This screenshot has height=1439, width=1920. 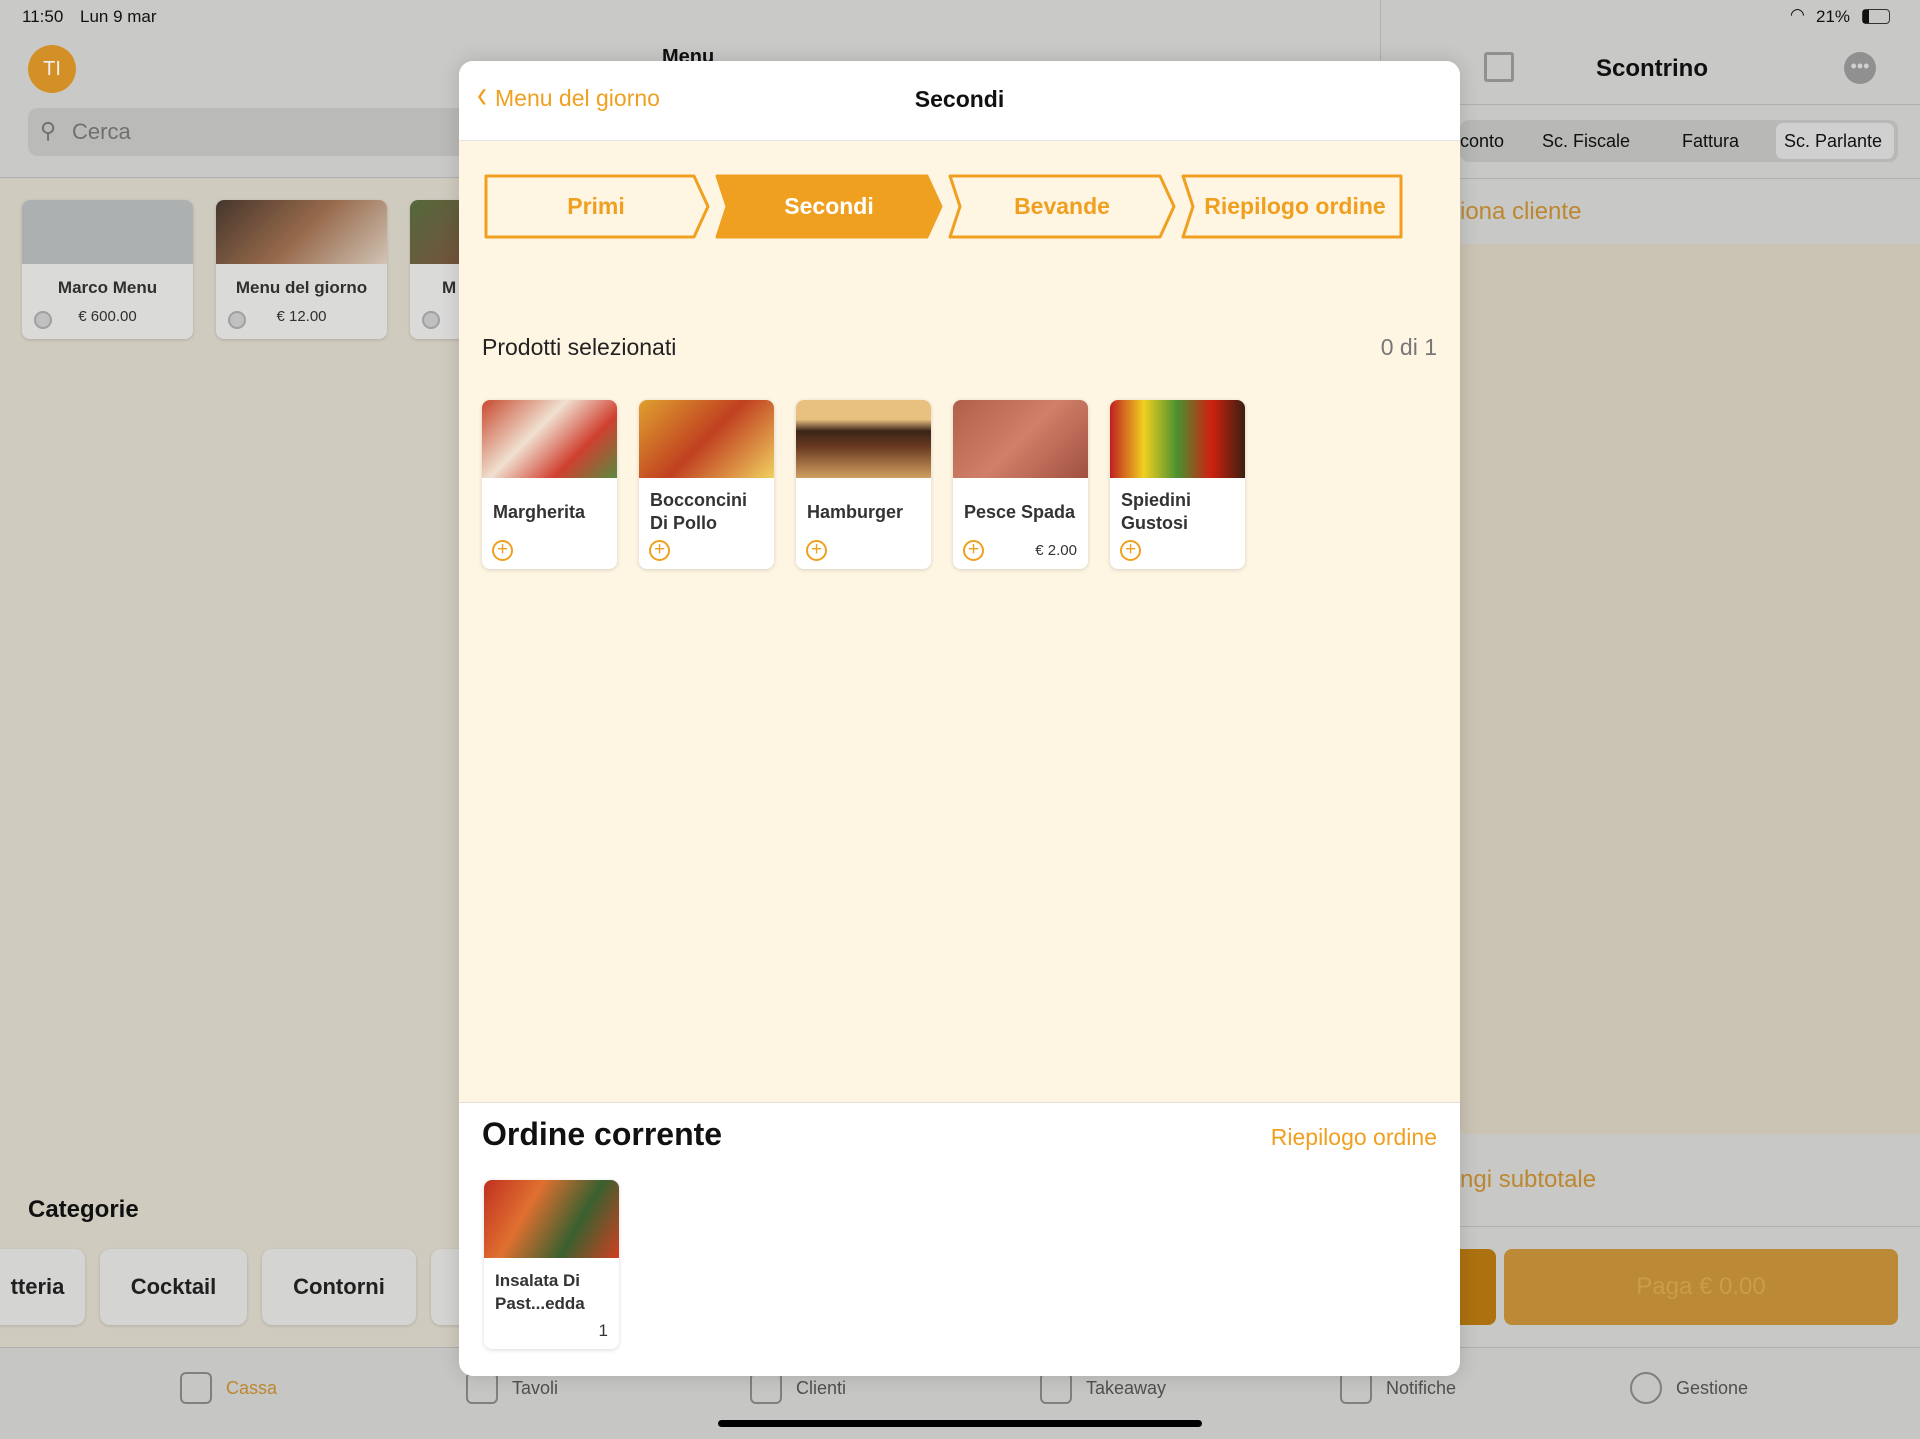 What do you see at coordinates (1408, 347) in the screenshot?
I see `selected-count: 0 di 1` at bounding box center [1408, 347].